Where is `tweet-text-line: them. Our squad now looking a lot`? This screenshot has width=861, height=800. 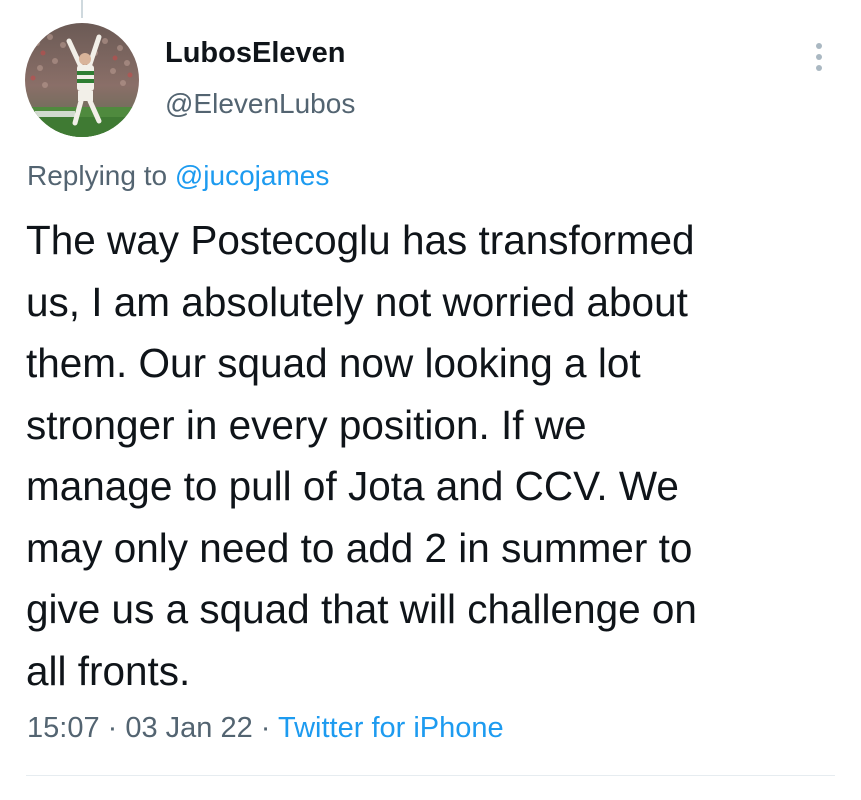
tweet-text-line: them. Our squad now looking a lot is located at coordinates (333, 363).